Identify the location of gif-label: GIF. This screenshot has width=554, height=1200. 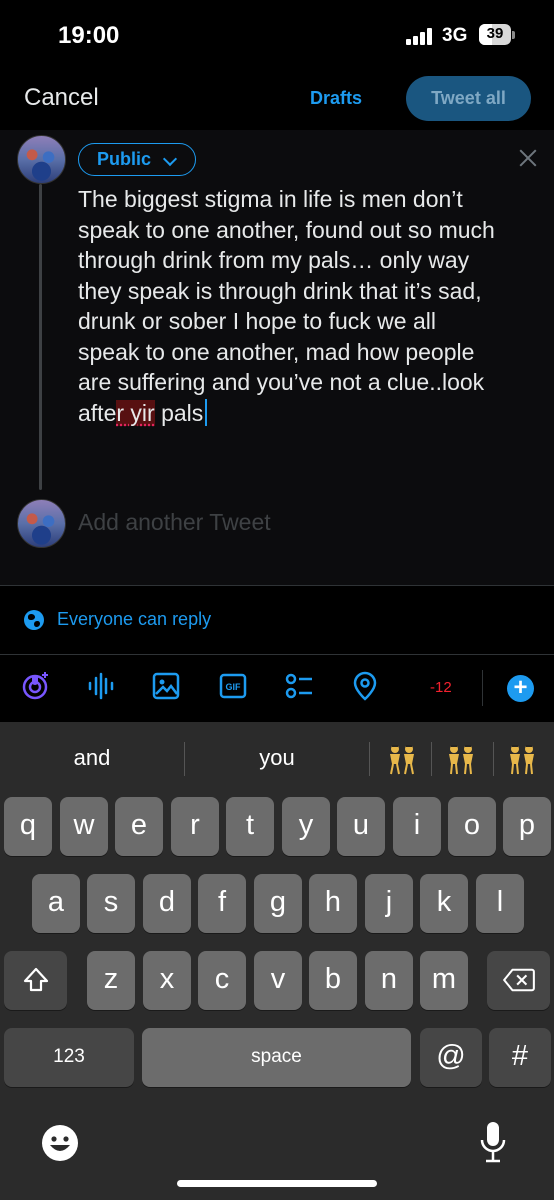
(234, 687).